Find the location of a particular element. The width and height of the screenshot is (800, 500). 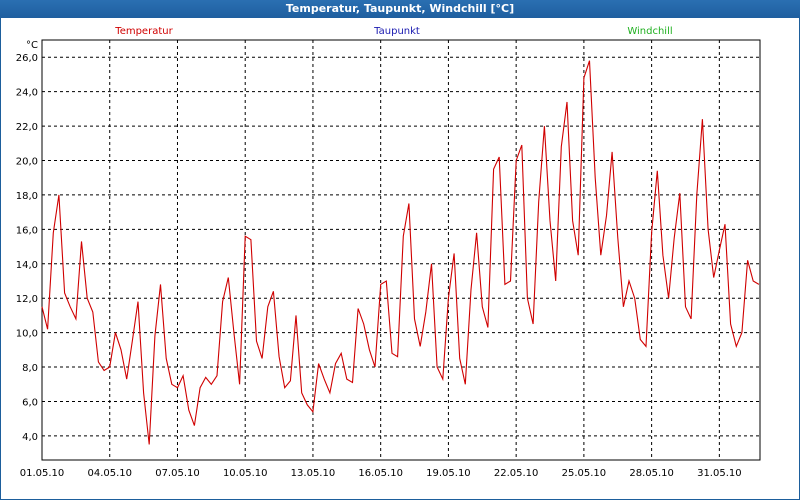

y-tick-label: 10,0 is located at coordinates (27, 334).